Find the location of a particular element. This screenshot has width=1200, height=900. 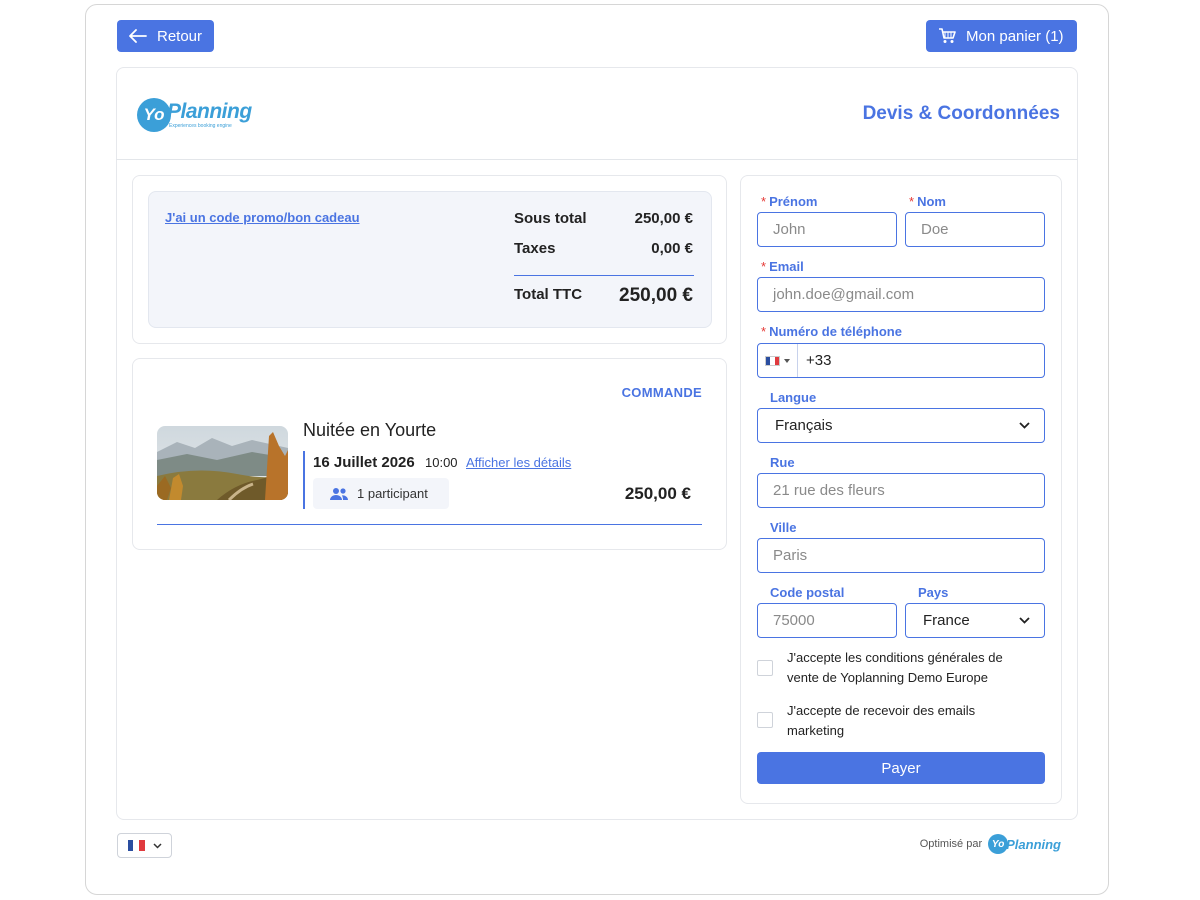

city-label: Ville is located at coordinates (783, 527).